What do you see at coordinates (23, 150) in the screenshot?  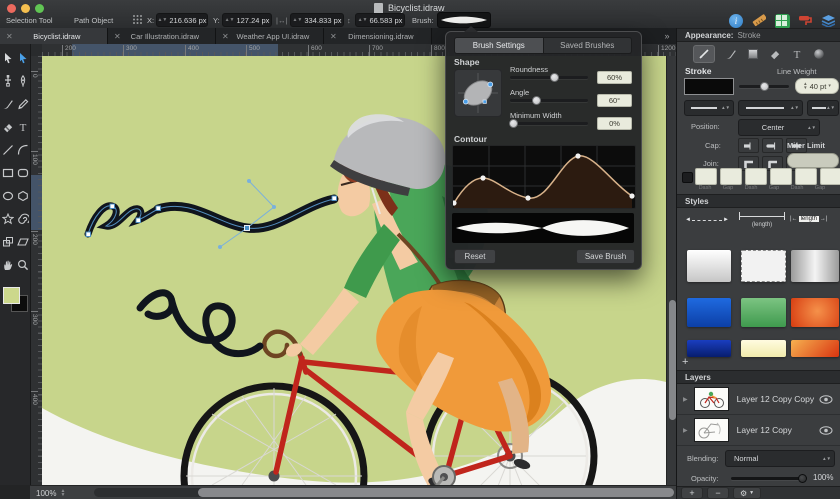 I see `tool-arc` at bounding box center [23, 150].